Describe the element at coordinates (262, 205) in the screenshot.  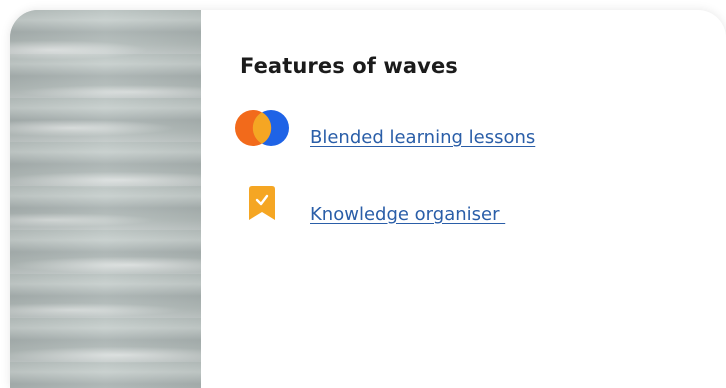
I see `bookmark-check-icon` at that location.